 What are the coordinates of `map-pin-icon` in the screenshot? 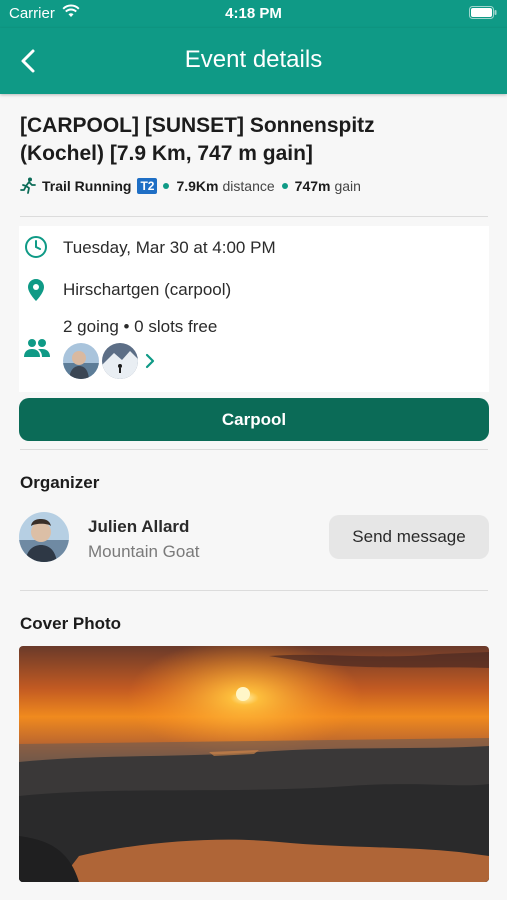 It's located at (36, 292).